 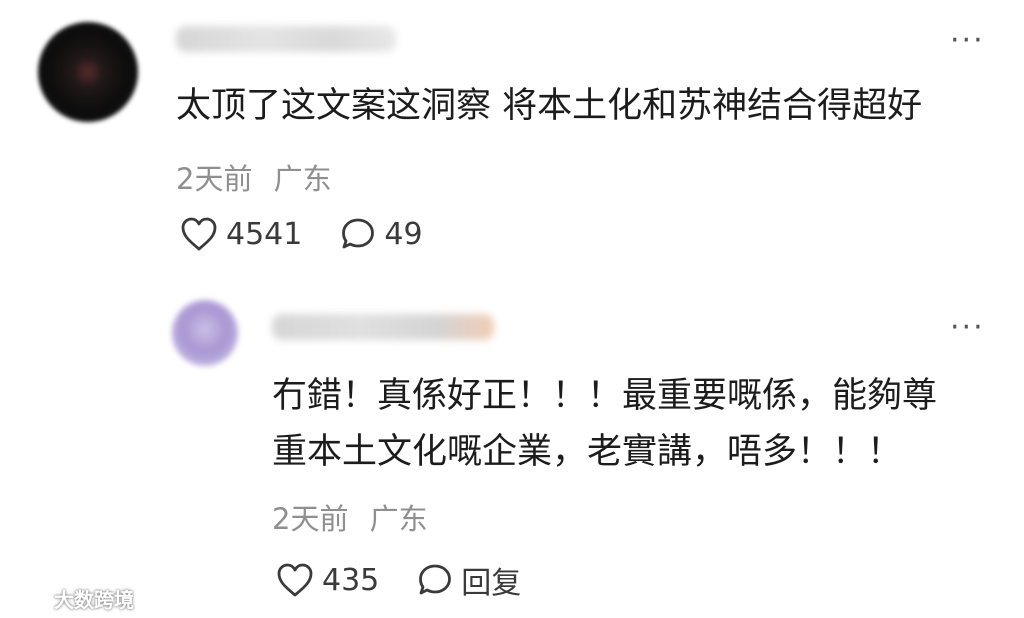 What do you see at coordinates (398, 580) in the screenshot?
I see `reply-actions: 435 回复` at bounding box center [398, 580].